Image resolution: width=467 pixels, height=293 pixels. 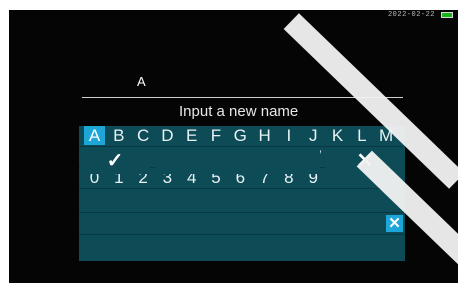 I want to click on key-j: J, so click(x=313, y=135).